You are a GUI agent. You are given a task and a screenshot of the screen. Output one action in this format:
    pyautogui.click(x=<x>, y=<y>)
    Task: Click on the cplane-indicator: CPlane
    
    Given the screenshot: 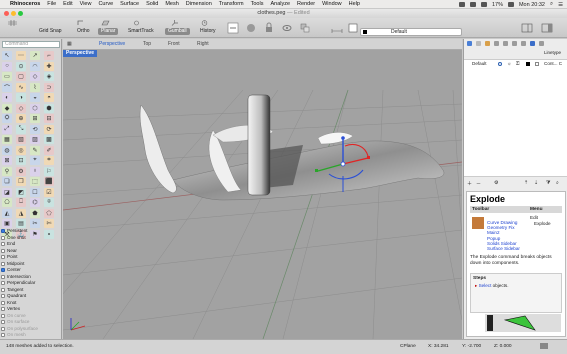 What is the action you would take?
    pyautogui.click(x=408, y=346)
    